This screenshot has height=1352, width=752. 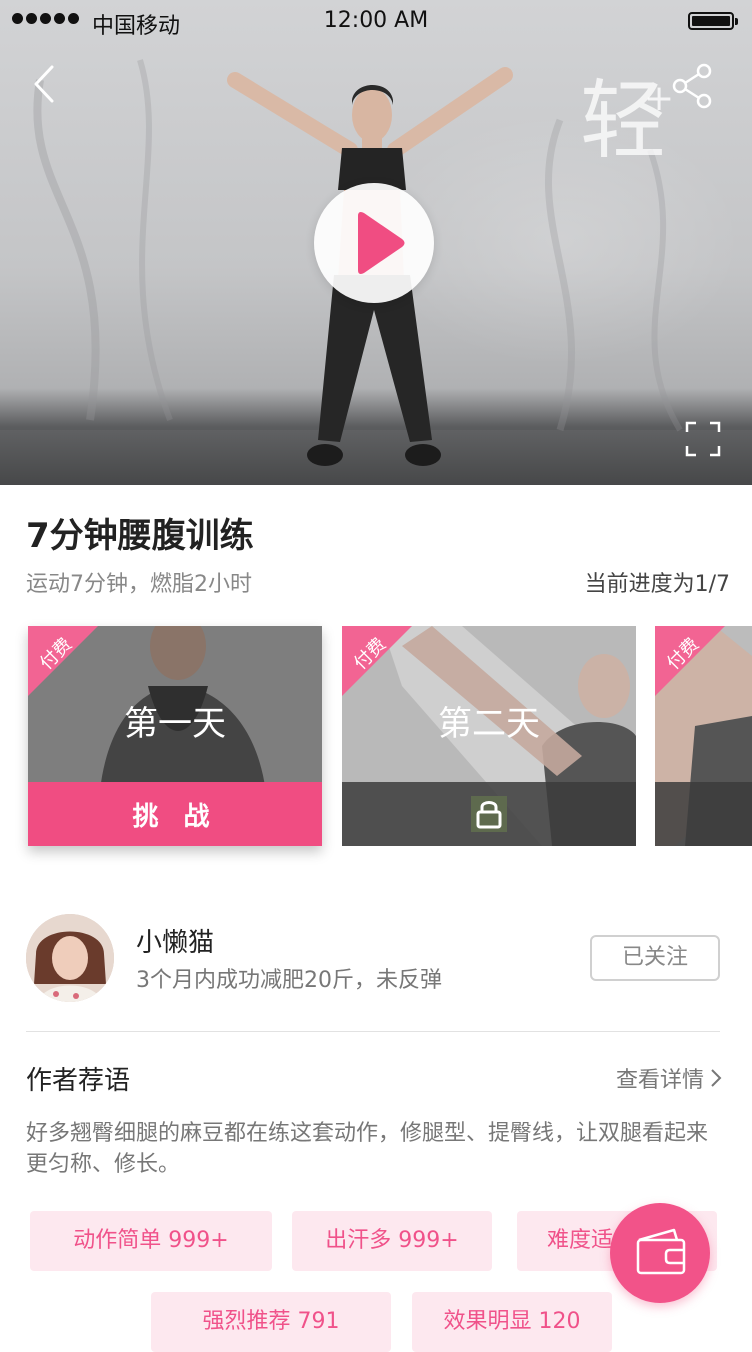 I want to click on recommend-text: 好多翘臀细腿的麻豆都在练这套动作，修腿型、提臀线，让双腿看起来更匀称、修长。, so click(x=367, y=1149).